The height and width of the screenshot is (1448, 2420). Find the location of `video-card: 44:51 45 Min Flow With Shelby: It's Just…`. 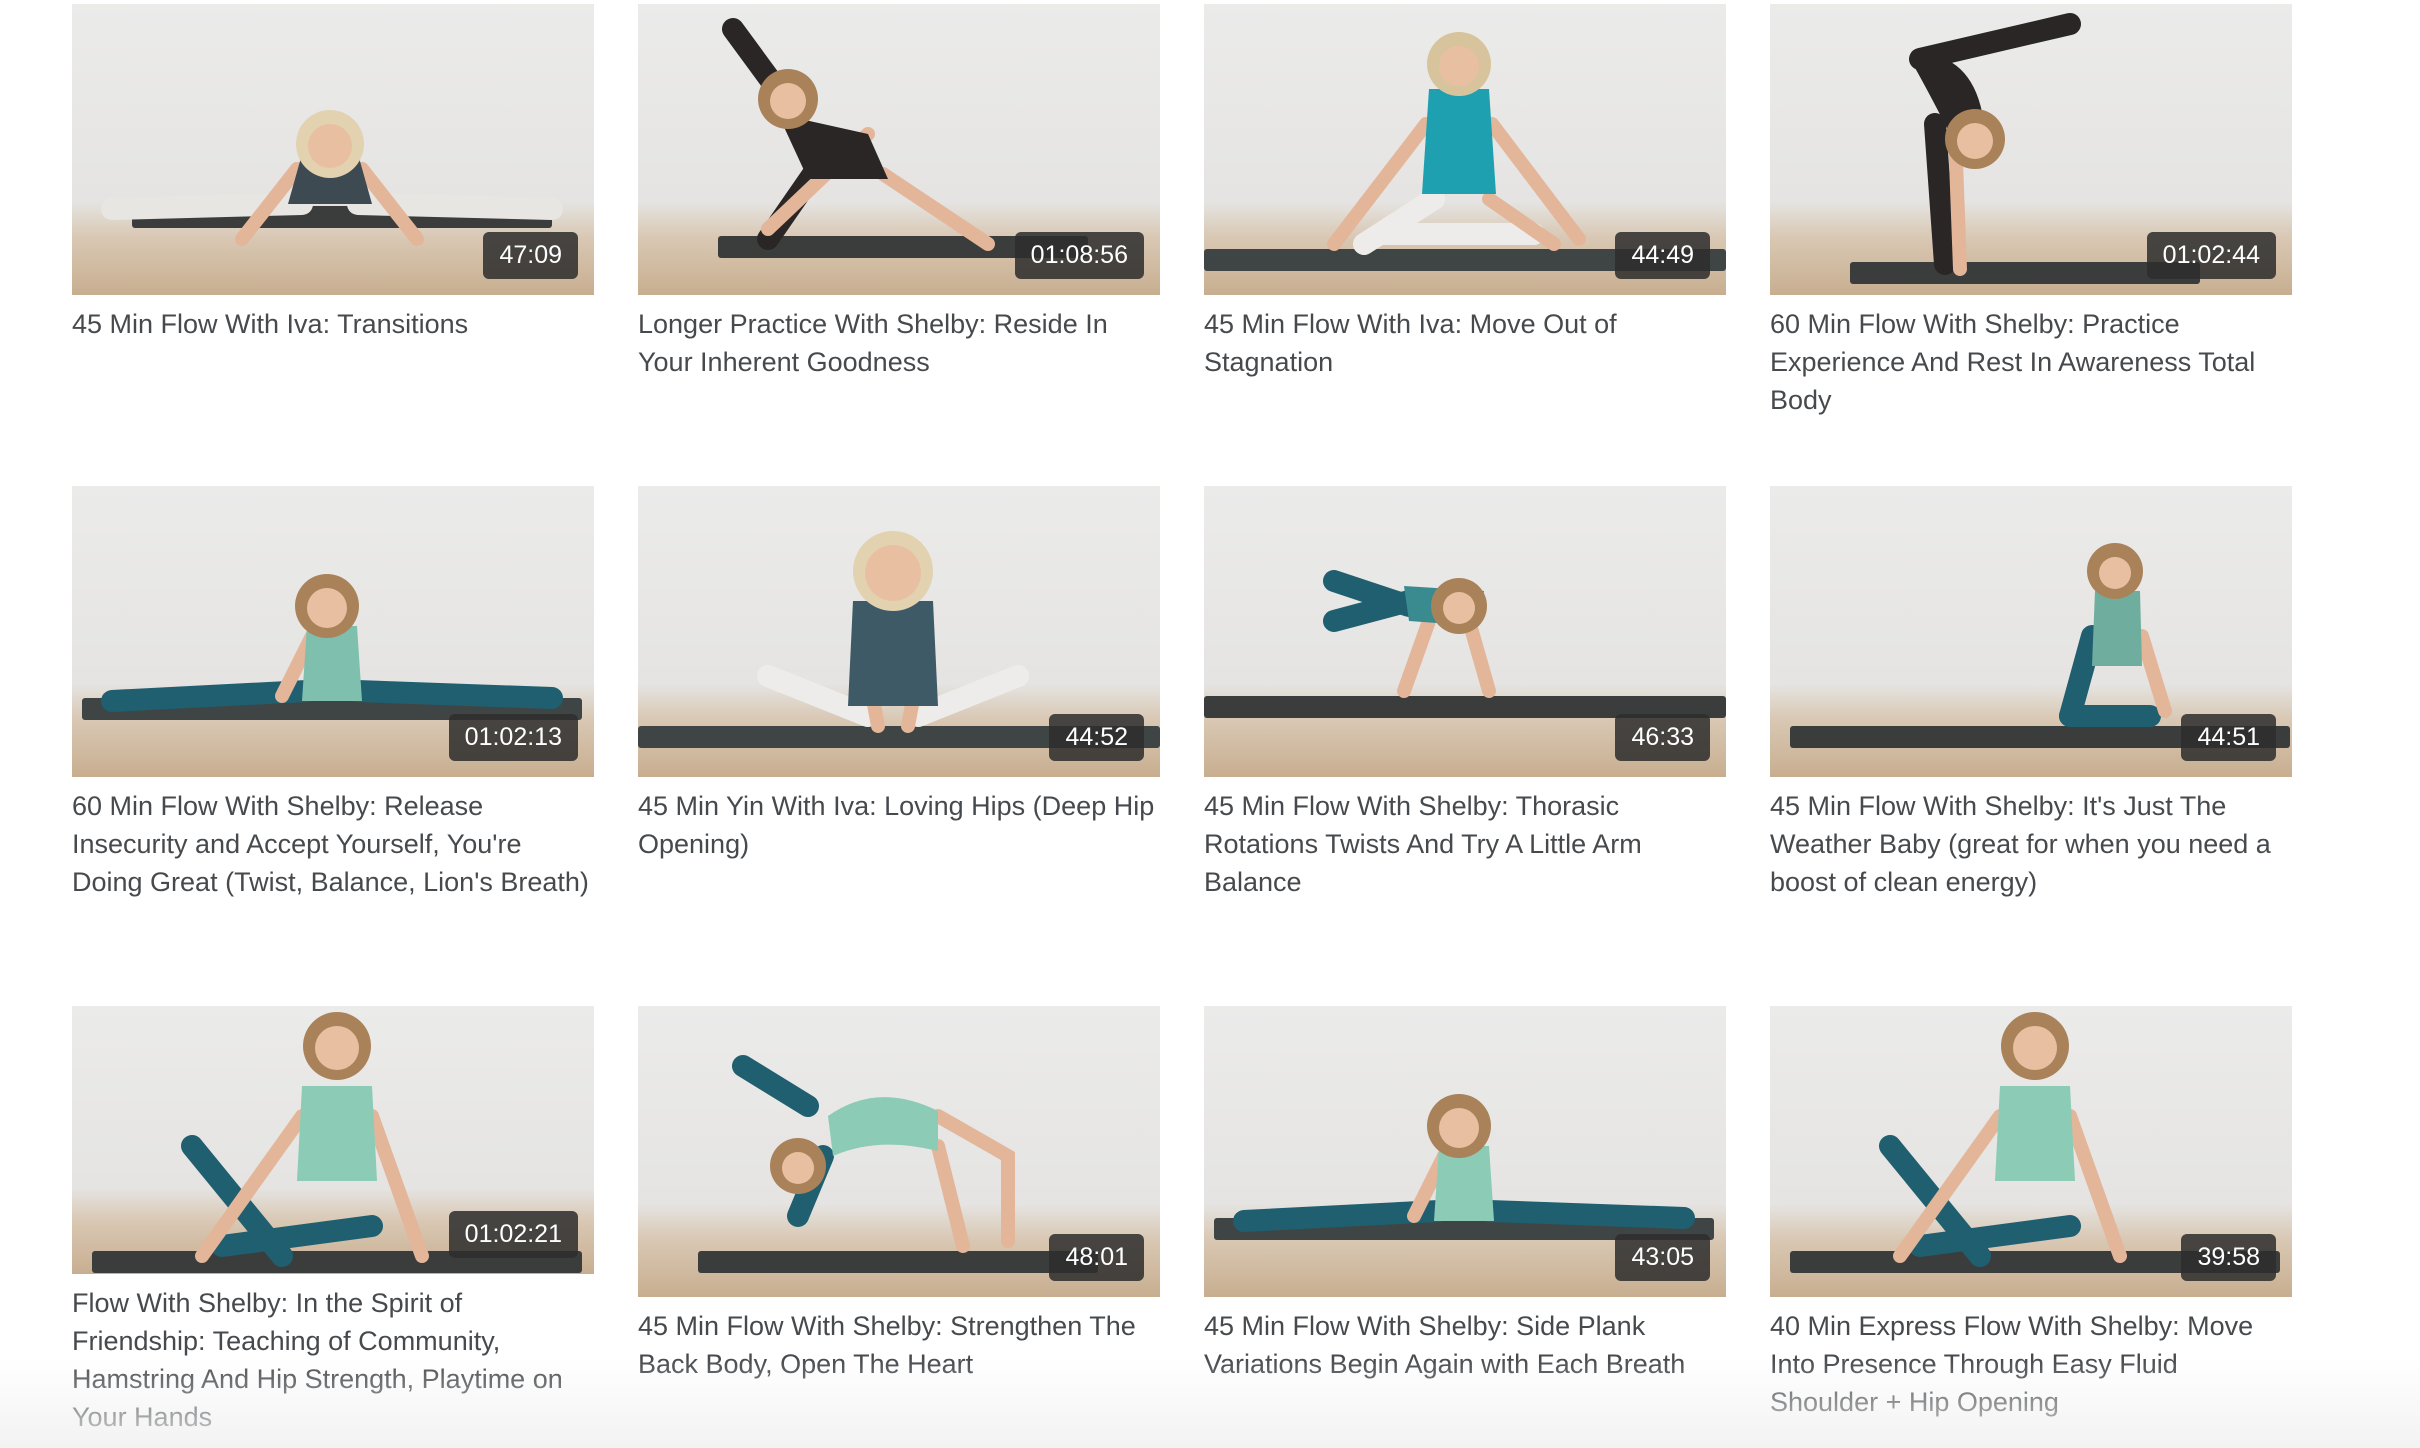

video-card: 44:51 45 Min Flow With Shelby: It's Just… is located at coordinates (2031, 746).